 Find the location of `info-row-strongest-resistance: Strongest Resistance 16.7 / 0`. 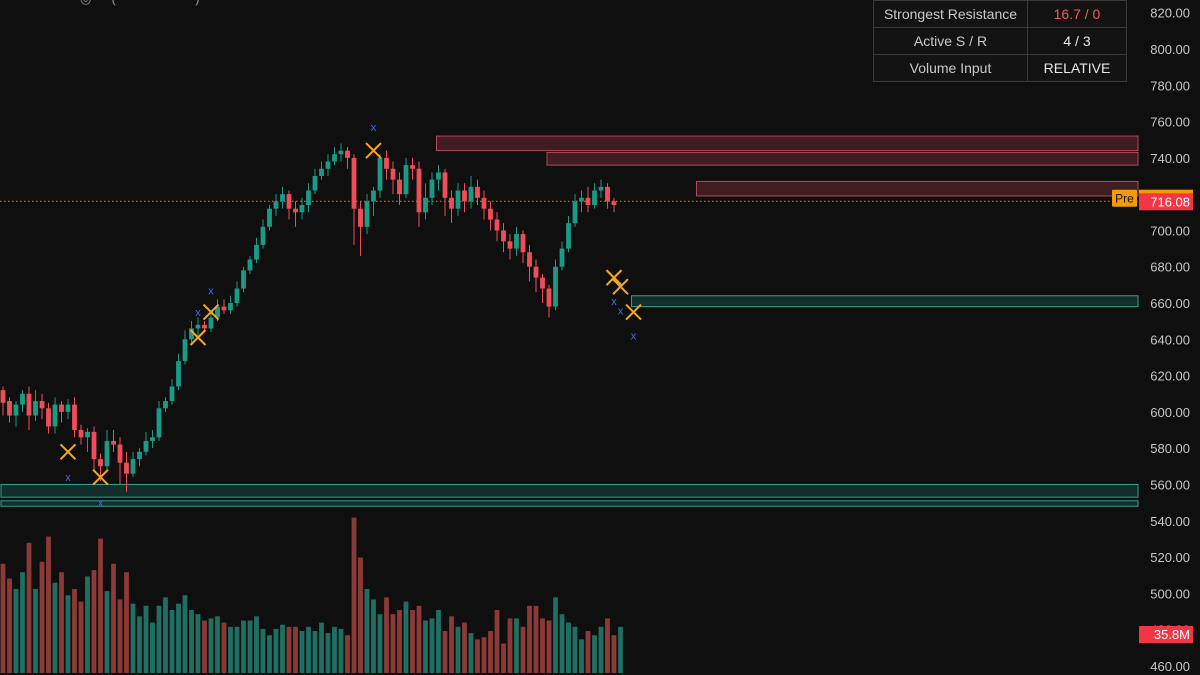

info-row-strongest-resistance: Strongest Resistance 16.7 / 0 is located at coordinates (1000, 14).